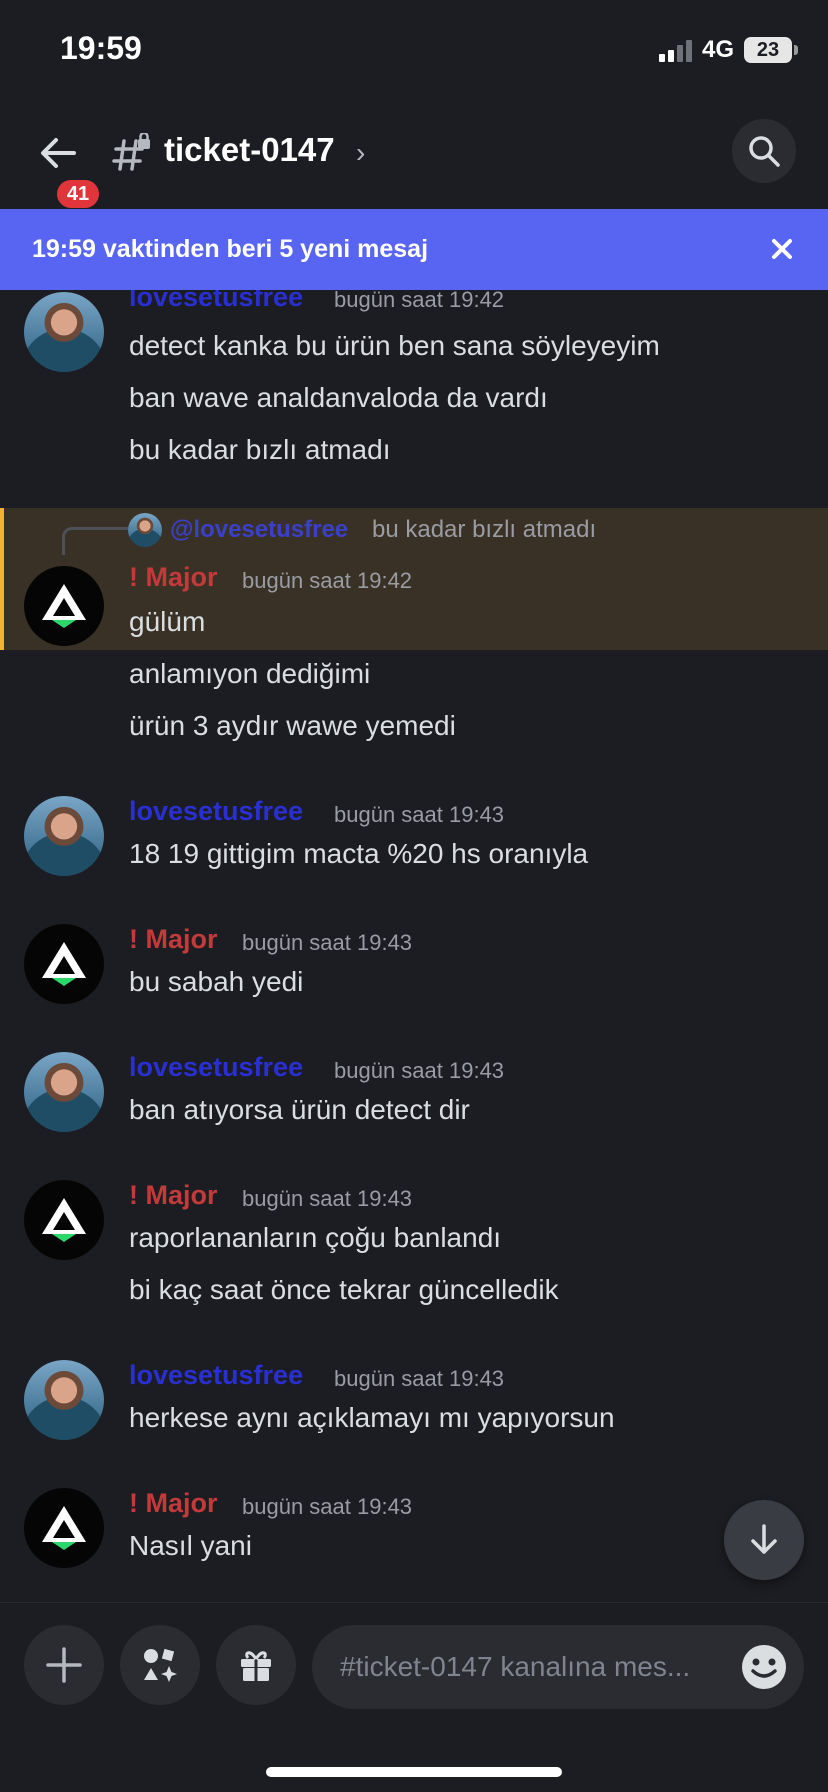 This screenshot has width=828, height=1792. What do you see at coordinates (145, 530) in the screenshot?
I see `reply-avatar` at bounding box center [145, 530].